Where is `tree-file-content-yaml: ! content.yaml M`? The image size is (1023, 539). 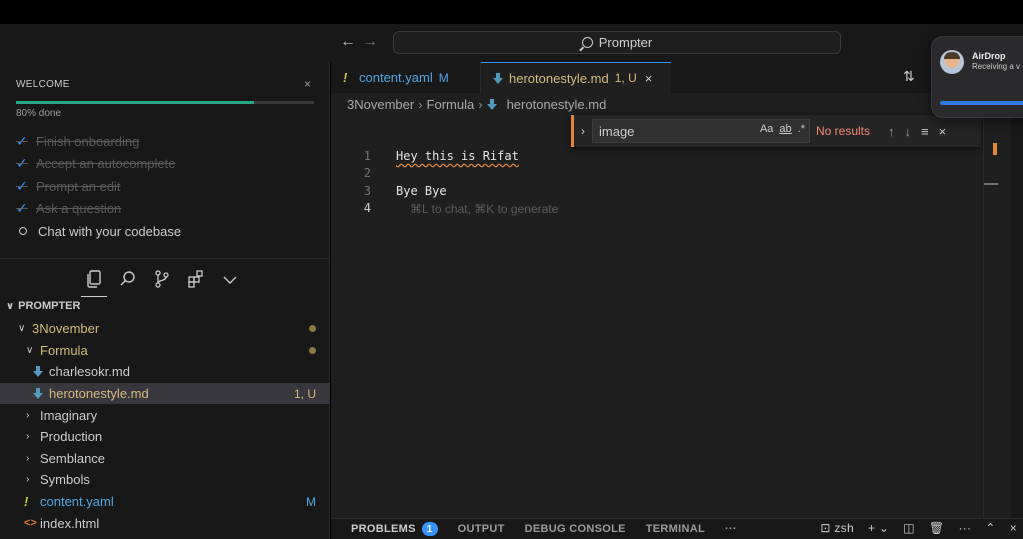 tree-file-content-yaml: ! content.yaml M is located at coordinates (165, 502).